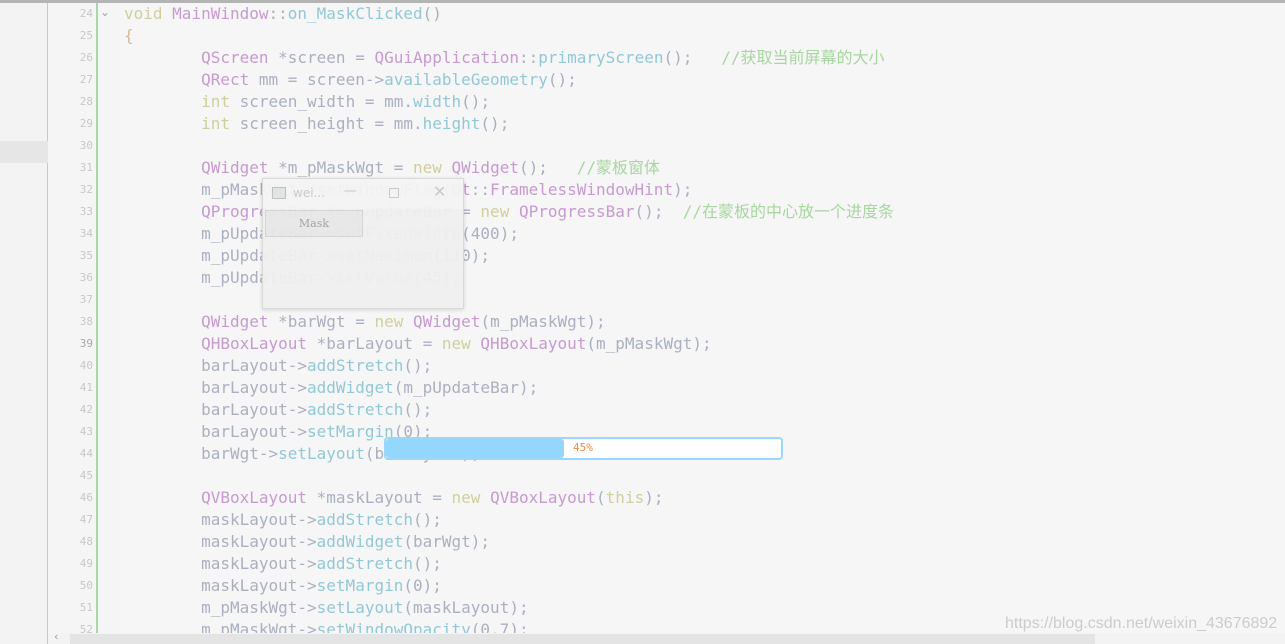 Image resolution: width=1285 pixels, height=644 pixels. Describe the element at coordinates (86, 409) in the screenshot. I see `line-number: 42` at that location.